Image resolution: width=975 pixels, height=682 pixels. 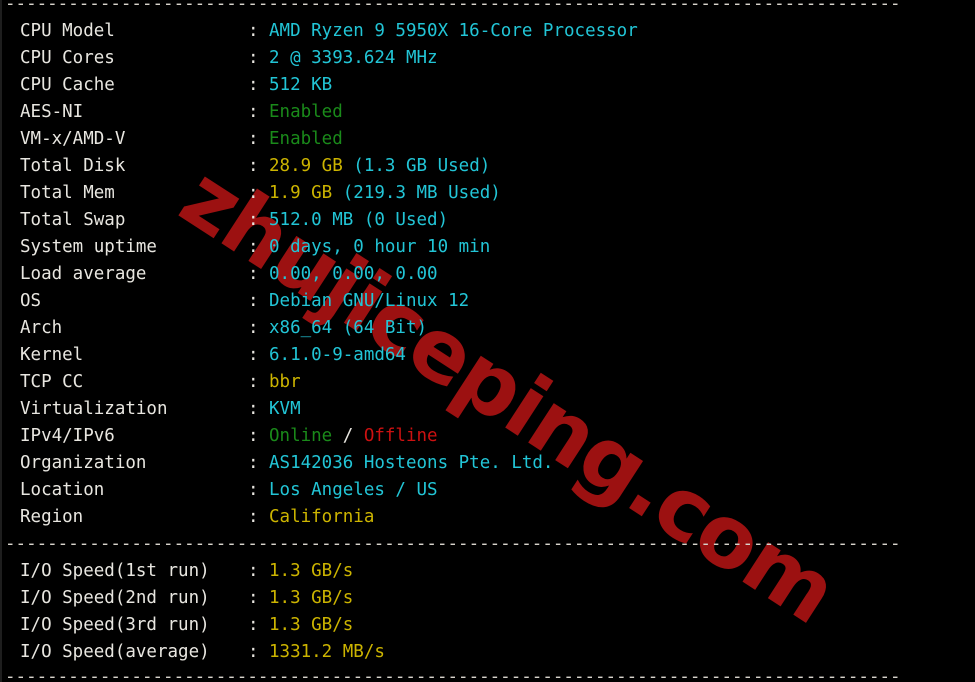 I want to click on system-info-label: Kernel, so click(x=52, y=355).